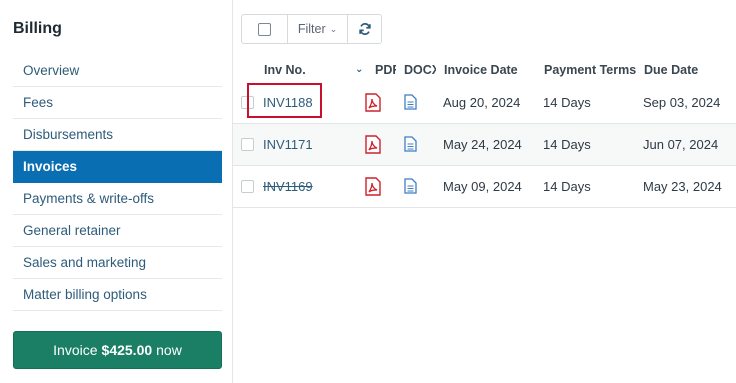 This screenshot has width=736, height=383. What do you see at coordinates (481, 70) in the screenshot?
I see `column-header-invoice-date: Invoice Date` at bounding box center [481, 70].